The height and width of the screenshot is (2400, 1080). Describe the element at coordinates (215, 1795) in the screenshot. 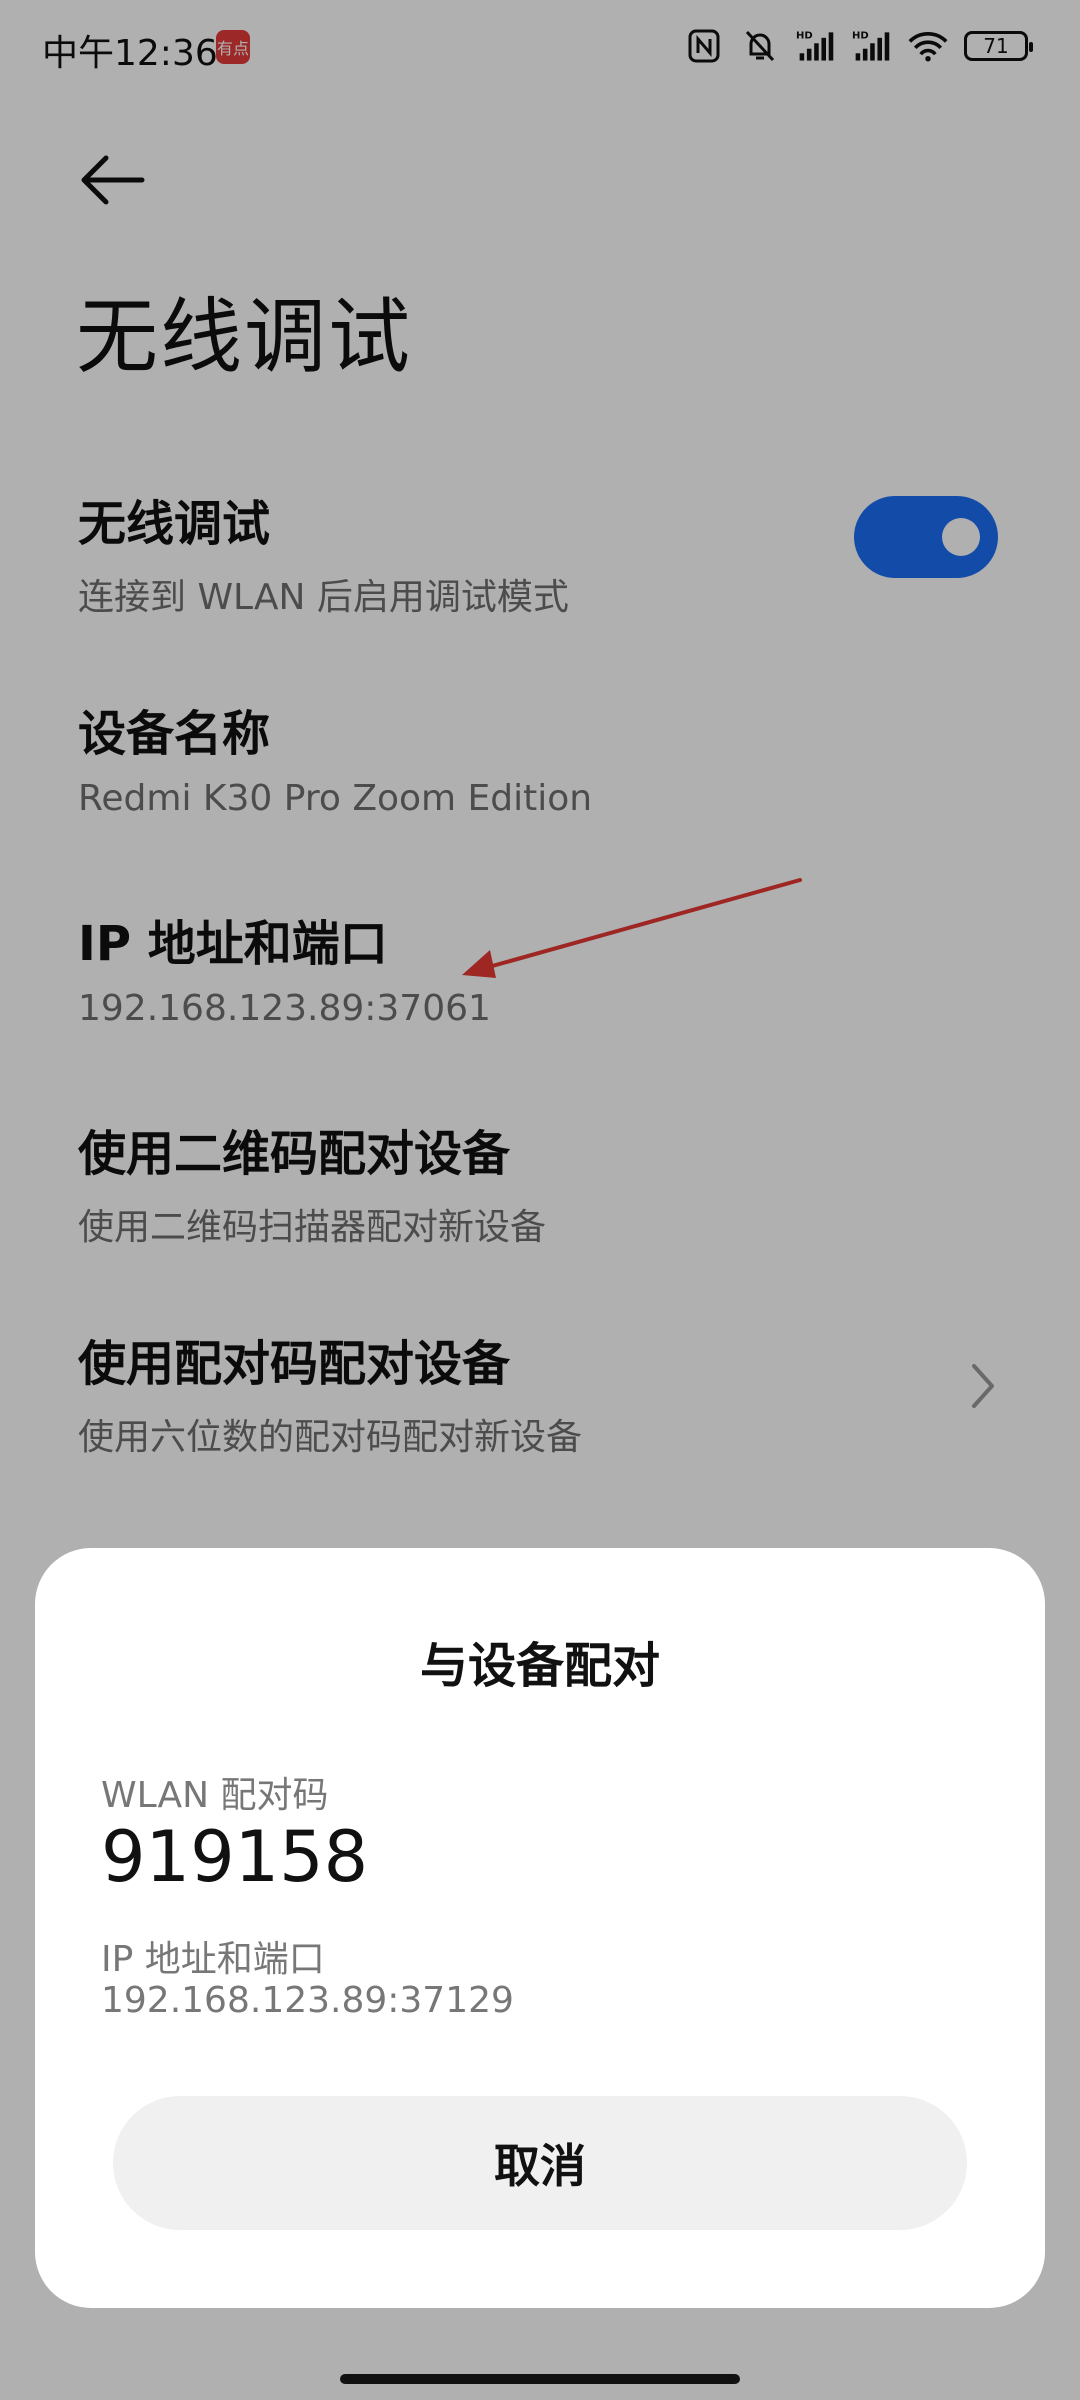

I see `pairing-code-label: WLAN 配对码` at that location.